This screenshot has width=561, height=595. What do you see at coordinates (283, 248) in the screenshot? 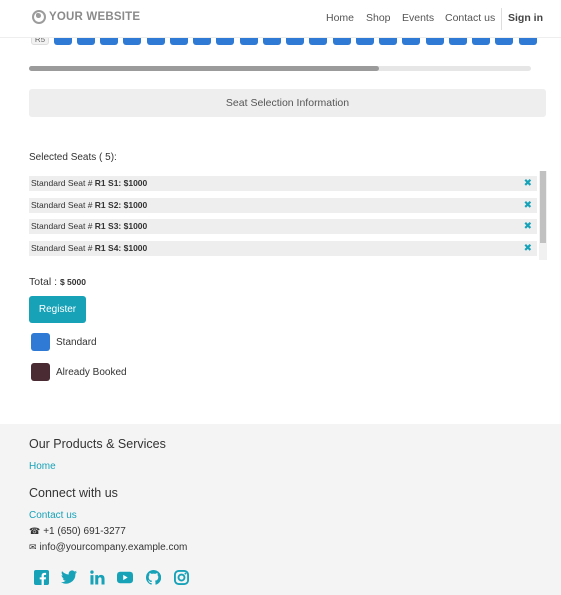
I see `list-item: Standard Seat # R1 S4: $1000 ✖` at bounding box center [283, 248].